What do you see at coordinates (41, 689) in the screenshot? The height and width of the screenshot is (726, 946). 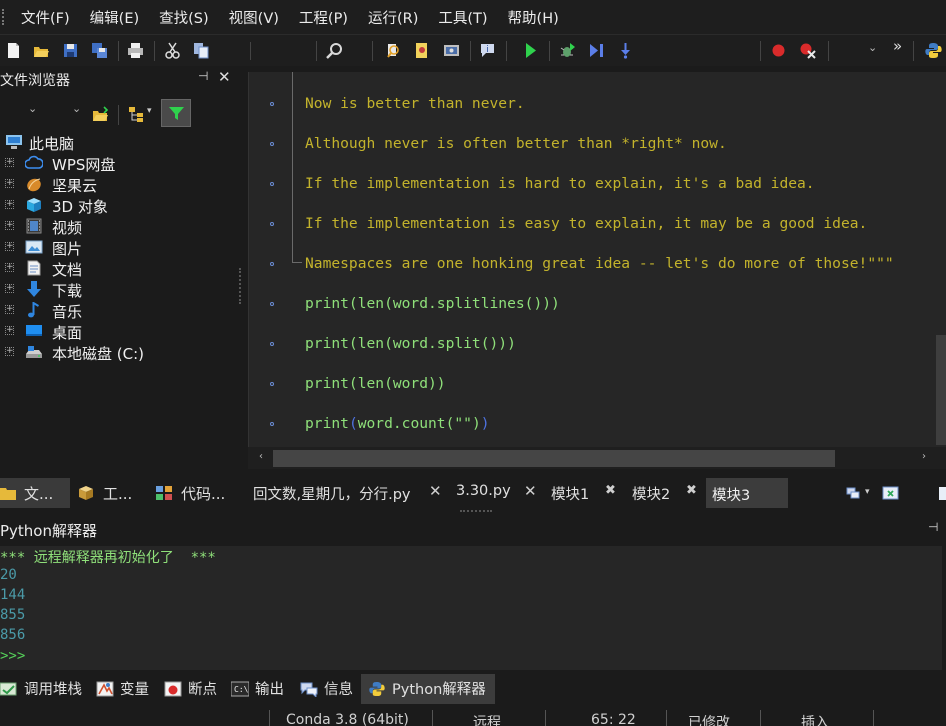 I see `tab-call-stack: 调用堆栈` at bounding box center [41, 689].